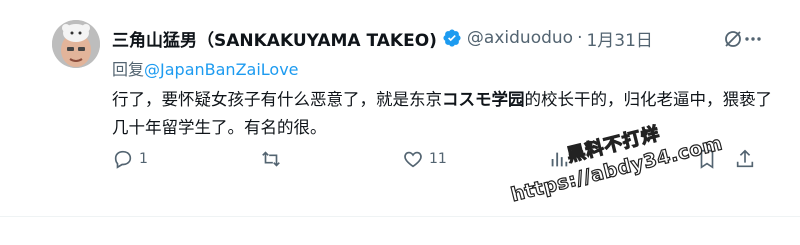 The width and height of the screenshot is (800, 245). What do you see at coordinates (221, 69) in the screenshot?
I see `reply-to-handle: @JapanBanZaiLove` at bounding box center [221, 69].